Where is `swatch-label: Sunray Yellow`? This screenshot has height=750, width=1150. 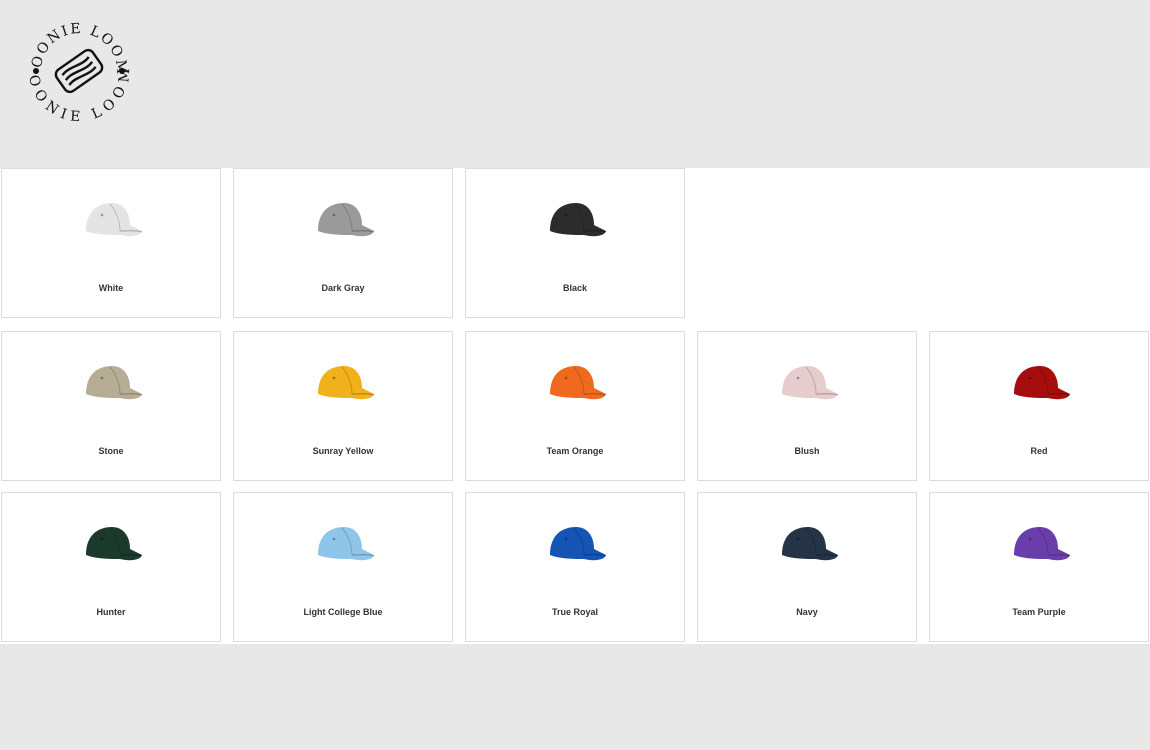
swatch-label: Sunray Yellow is located at coordinates (343, 451).